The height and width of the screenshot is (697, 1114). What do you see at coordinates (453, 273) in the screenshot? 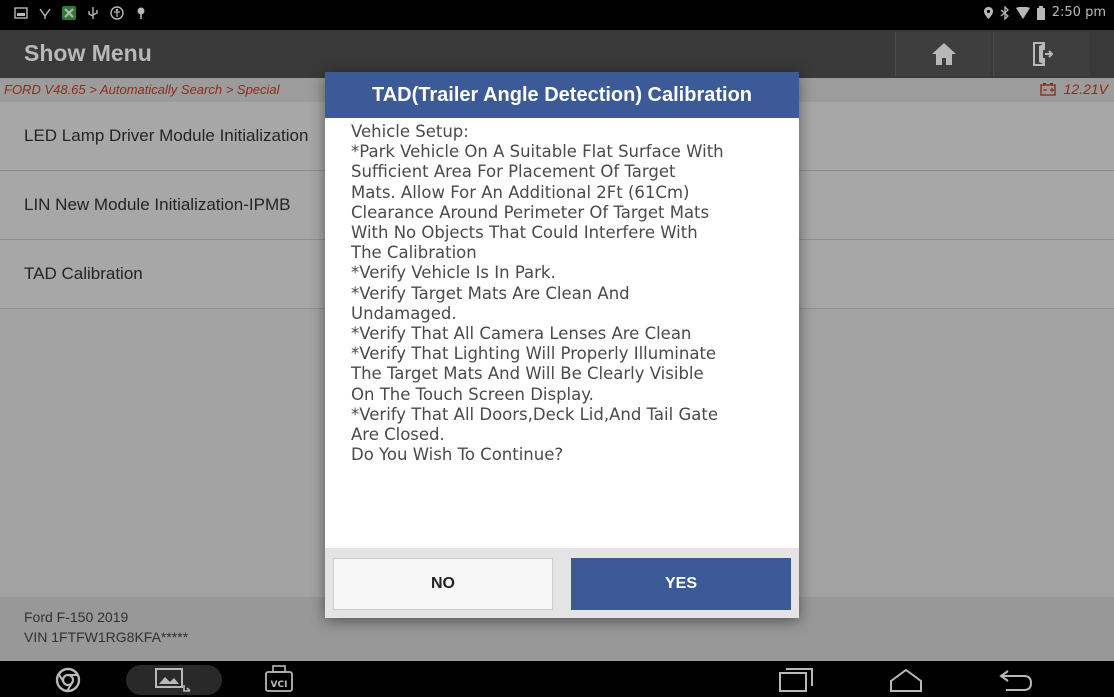
I see `dialog-message-line: *Verify Vehicle Is In Park.` at bounding box center [453, 273].